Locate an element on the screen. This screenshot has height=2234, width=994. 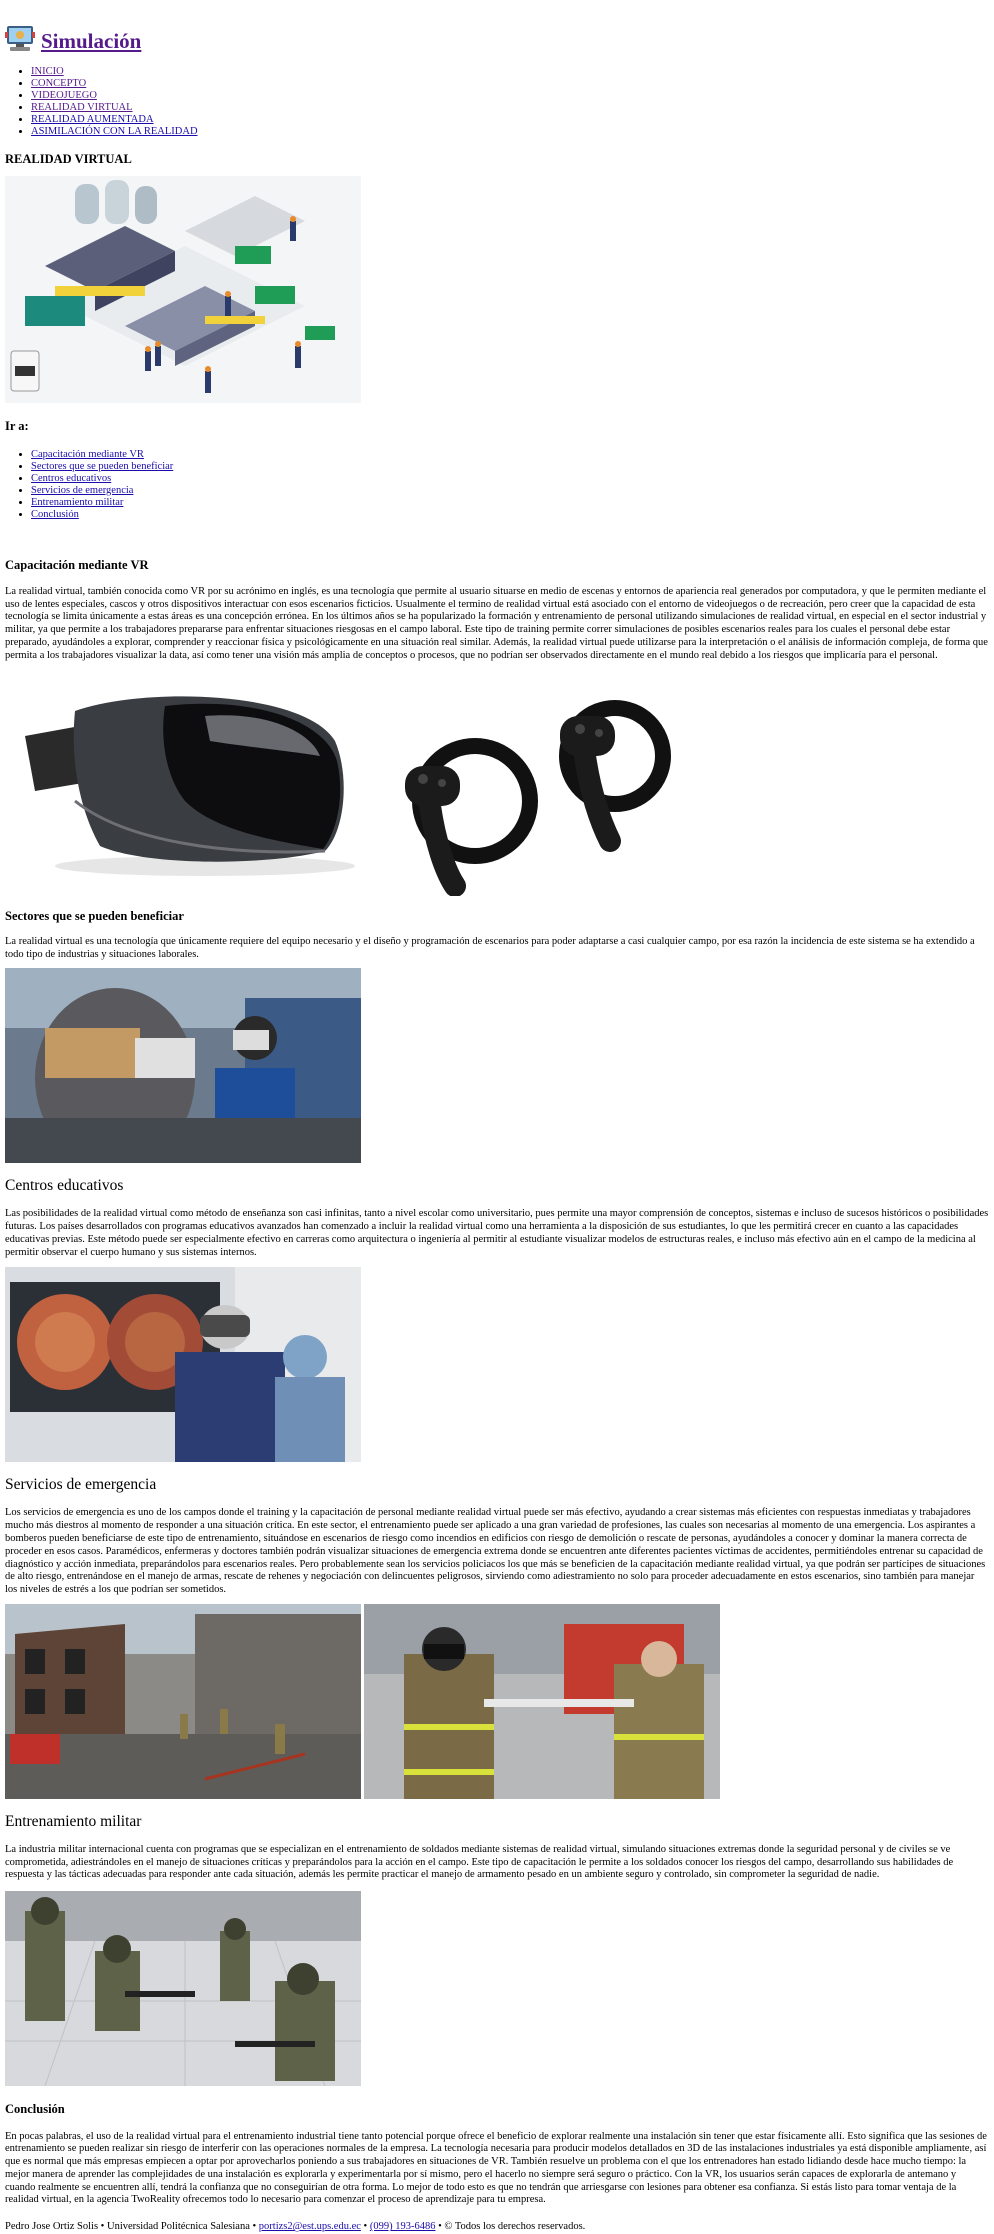
toc-heading: Ir a: is located at coordinates (17, 426).